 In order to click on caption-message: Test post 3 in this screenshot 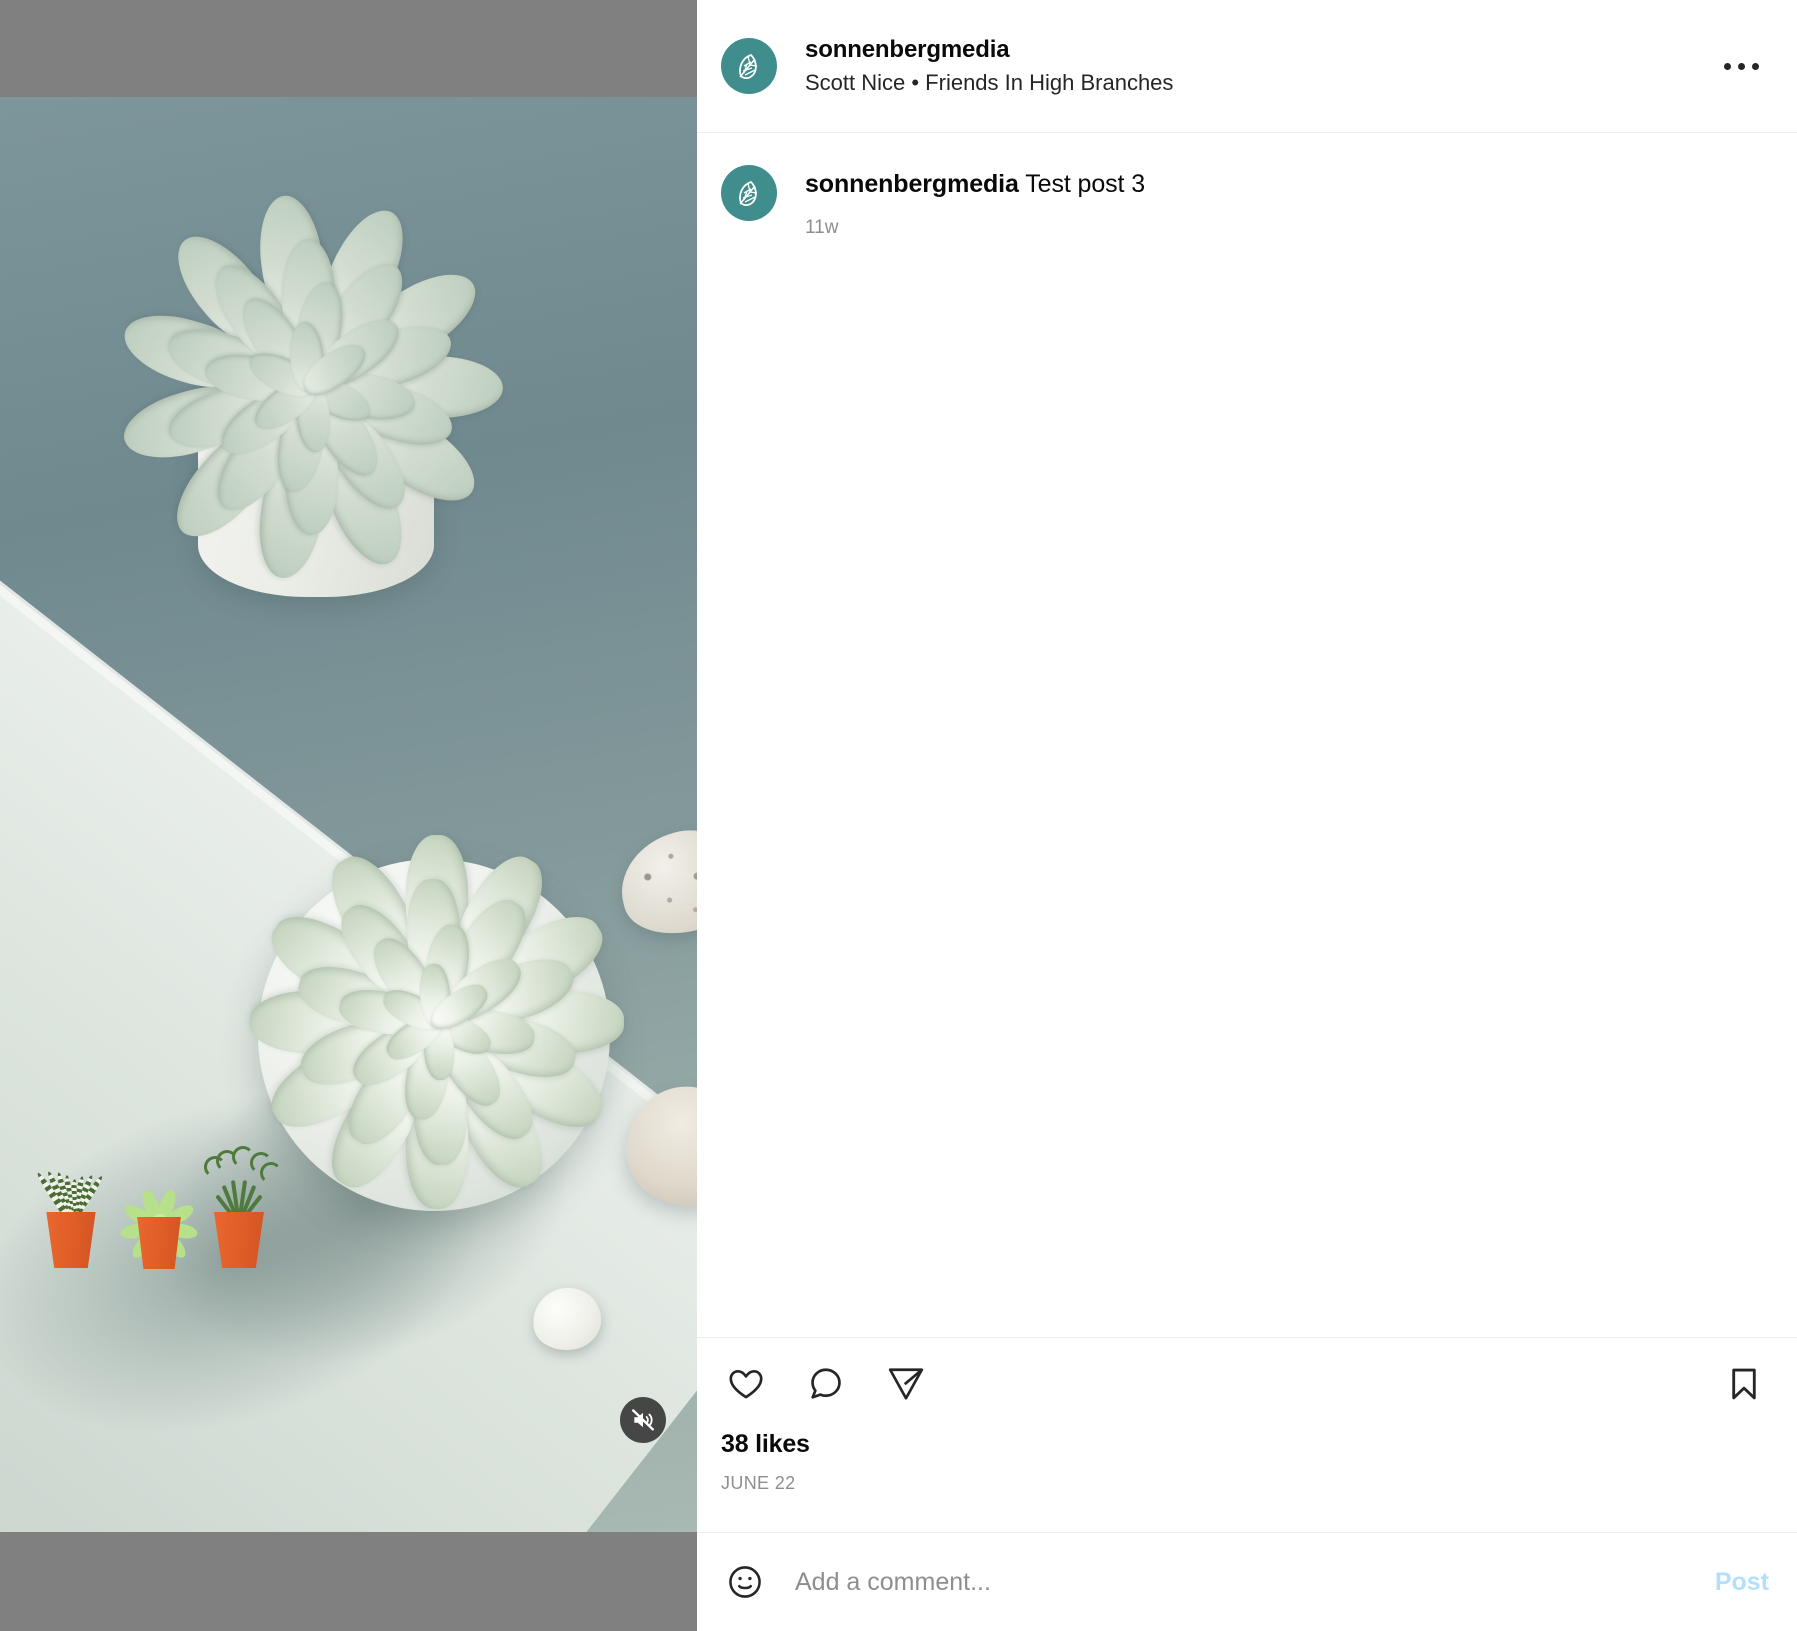, I will do `click(1085, 184)`.